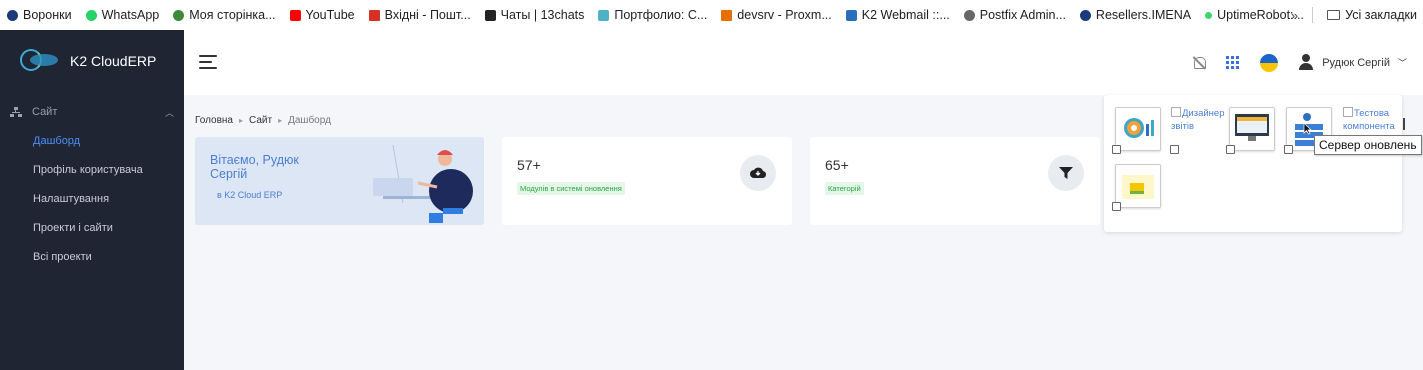 This screenshot has width=1423, height=370. I want to click on welcome-title: Вітаємо, Рудюк Сергій, so click(254, 167).